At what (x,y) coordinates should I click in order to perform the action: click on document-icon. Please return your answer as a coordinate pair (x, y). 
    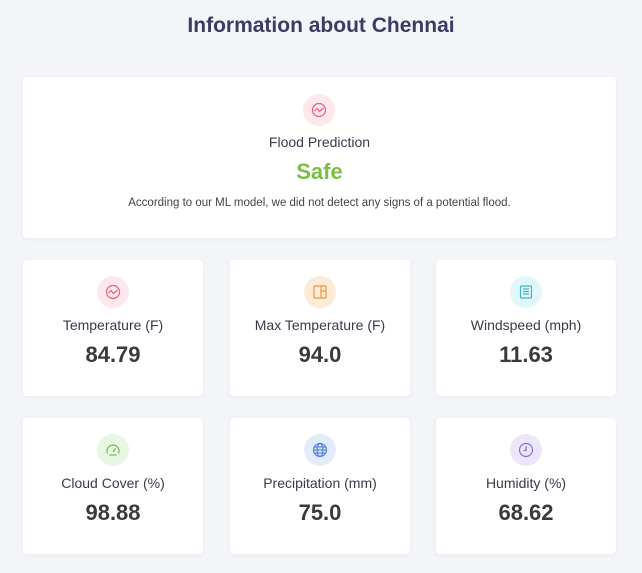
    Looking at the image, I should click on (526, 292).